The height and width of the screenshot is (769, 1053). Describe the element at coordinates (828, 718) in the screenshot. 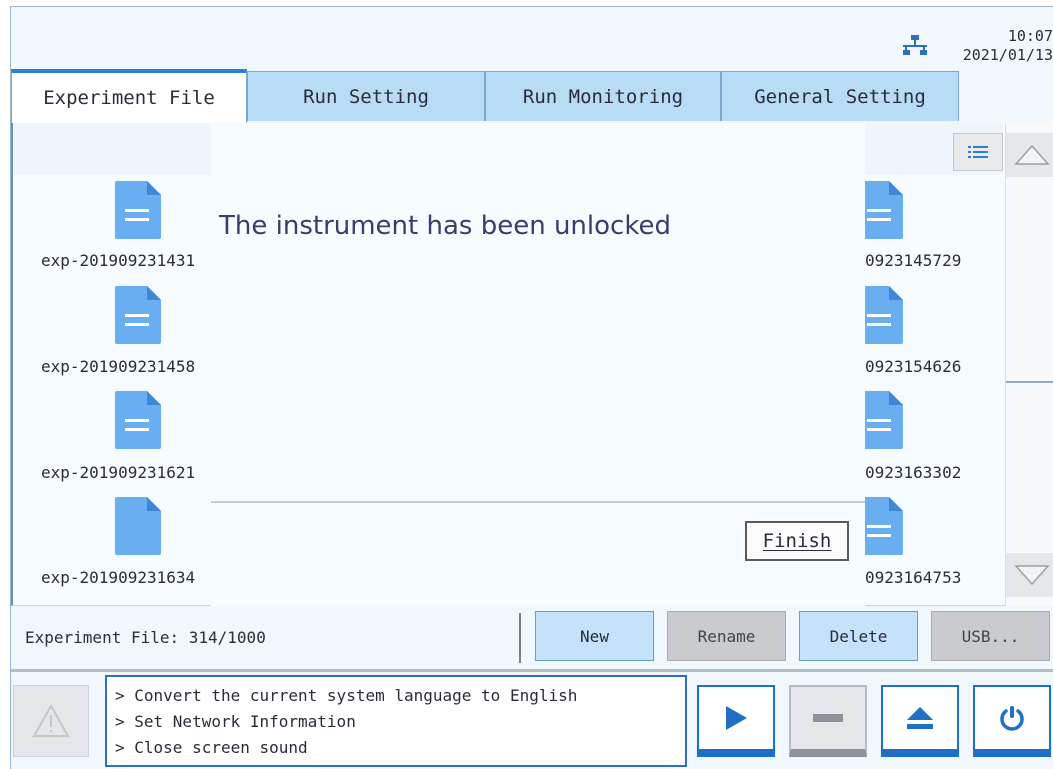

I see `minus-icon` at that location.